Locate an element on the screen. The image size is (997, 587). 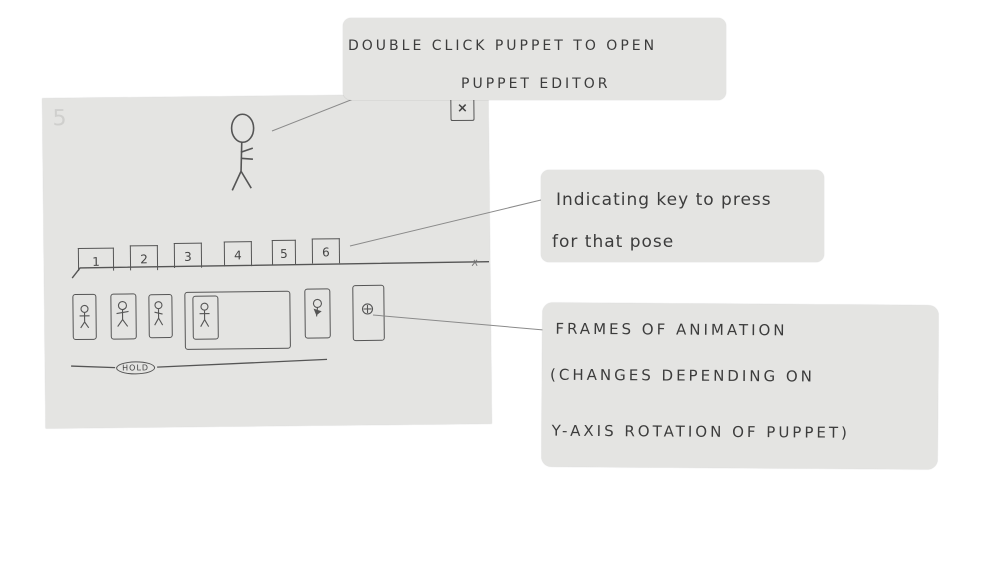
note-key-indicator-line2: for that pose is located at coordinates (613, 242).